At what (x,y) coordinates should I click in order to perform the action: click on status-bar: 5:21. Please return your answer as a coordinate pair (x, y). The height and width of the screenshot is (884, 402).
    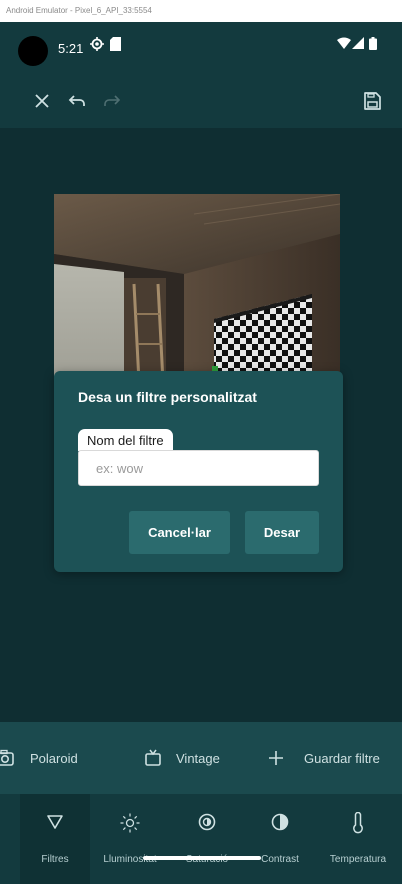
    Looking at the image, I should click on (201, 48).